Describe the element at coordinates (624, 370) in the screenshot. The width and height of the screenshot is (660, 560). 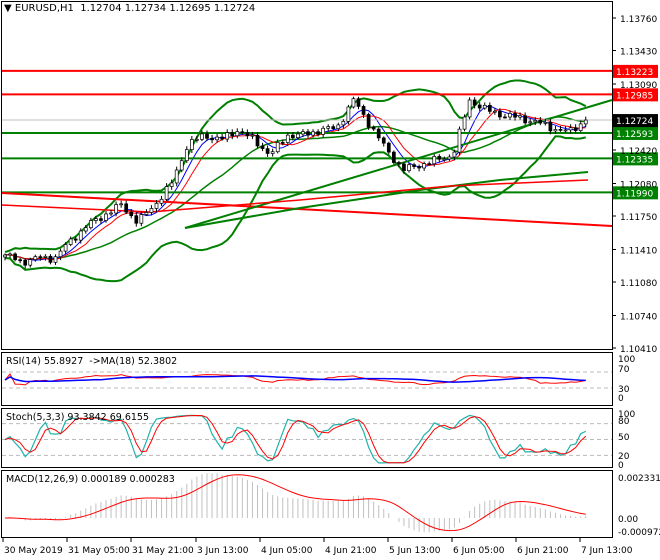
I see `rsi-tick-label: 70` at that location.